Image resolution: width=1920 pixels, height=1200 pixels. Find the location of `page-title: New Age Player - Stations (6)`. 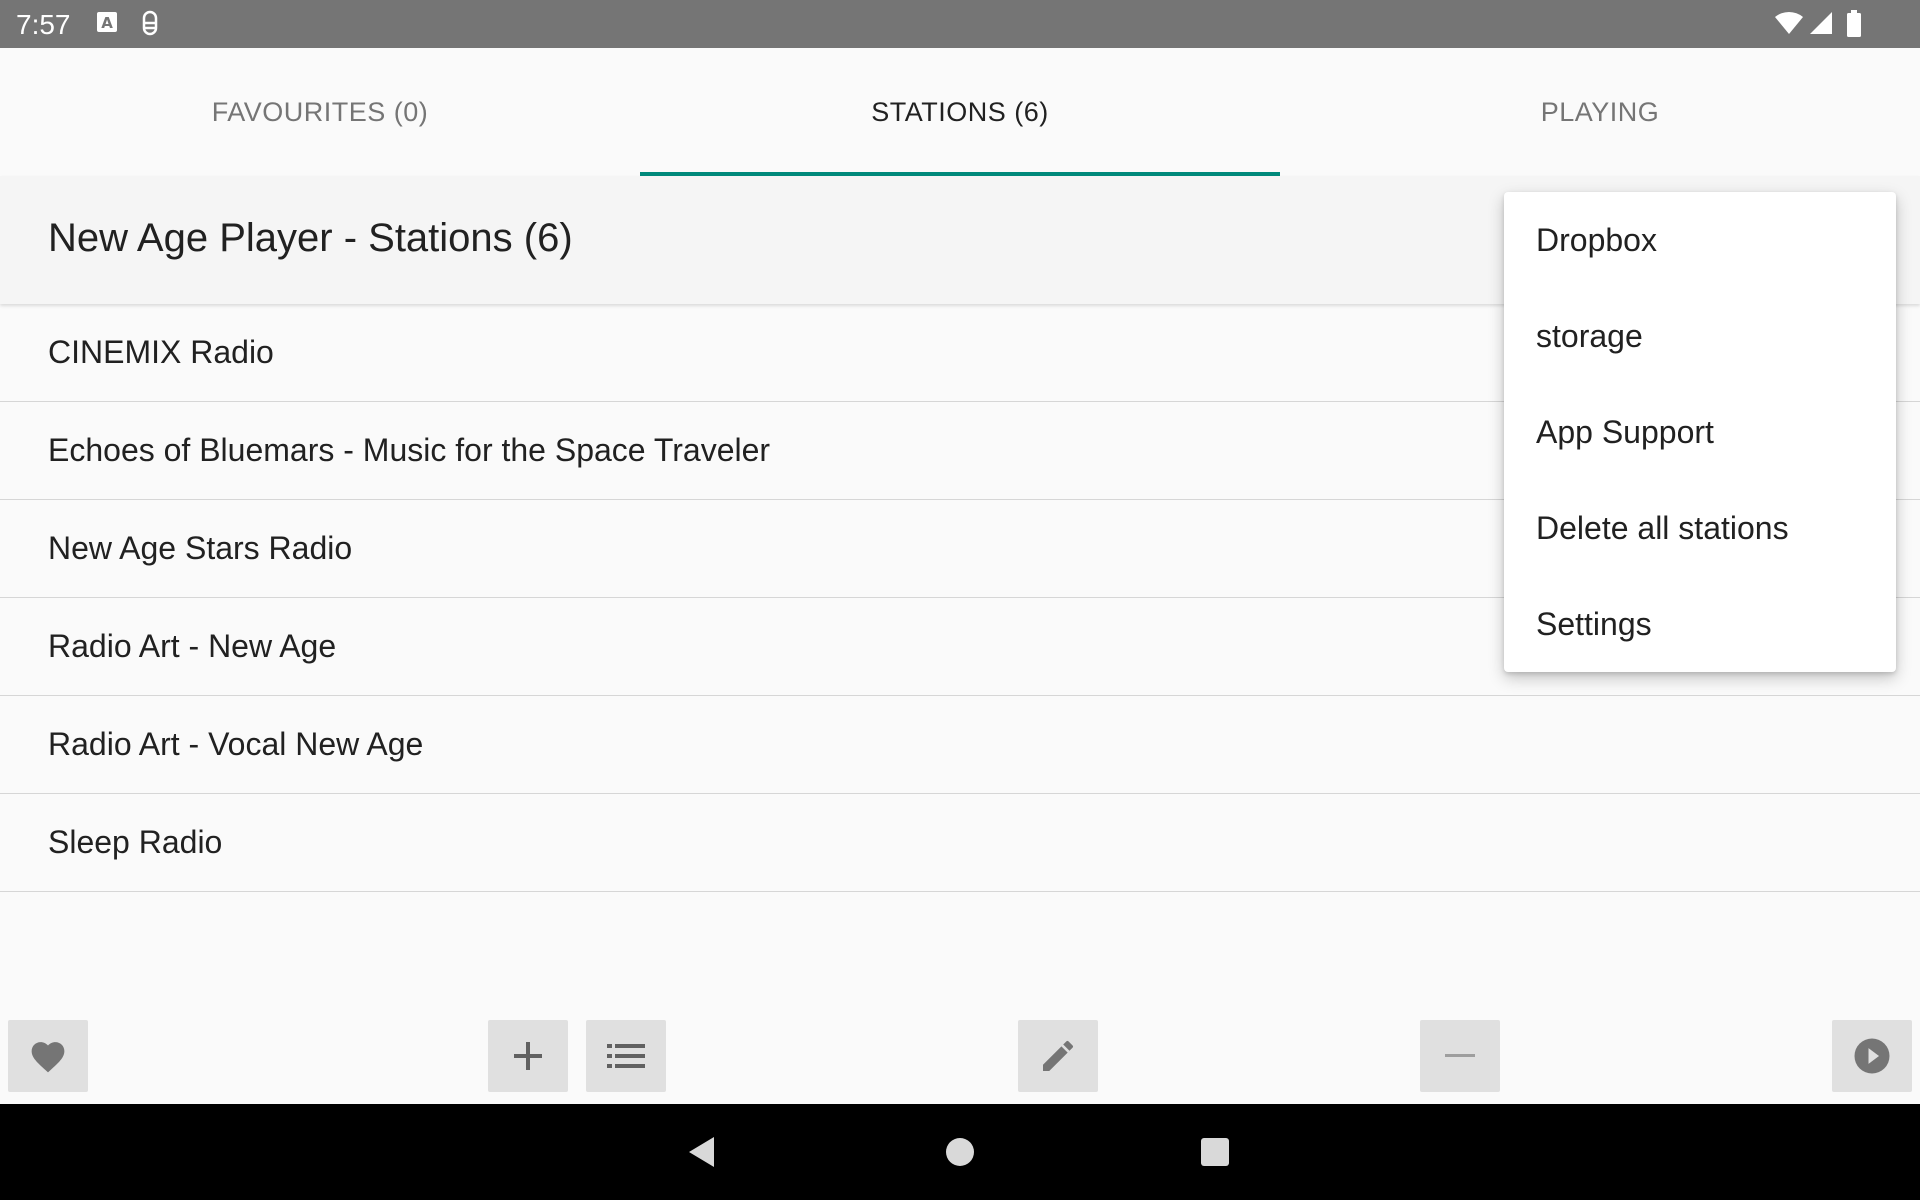

page-title: New Age Player - Stations (6) is located at coordinates (310, 238).